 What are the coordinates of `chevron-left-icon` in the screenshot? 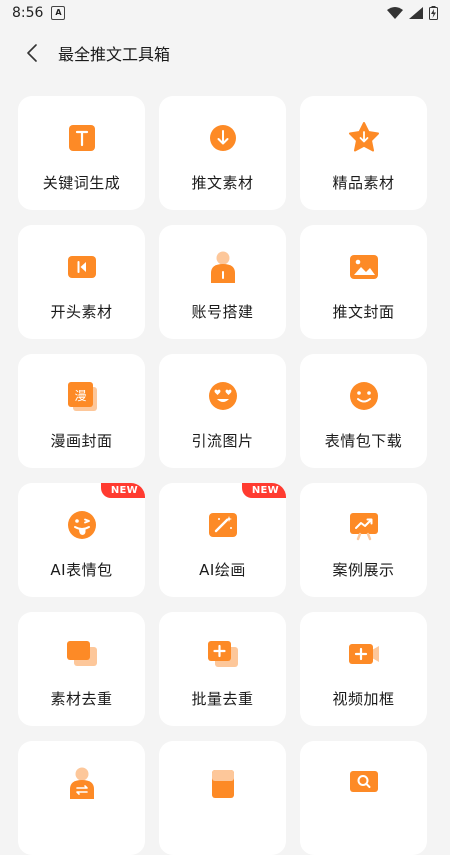 It's located at (32, 53).